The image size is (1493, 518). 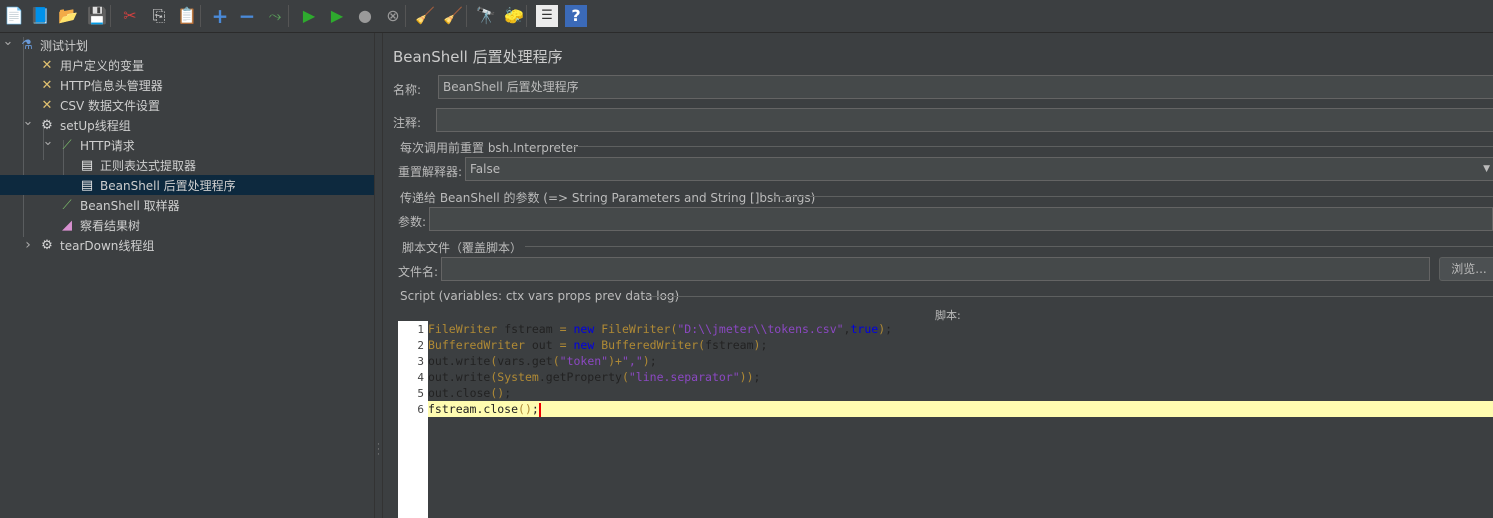 What do you see at coordinates (67, 225) in the screenshot?
I see `chart-icon: ◢` at bounding box center [67, 225].